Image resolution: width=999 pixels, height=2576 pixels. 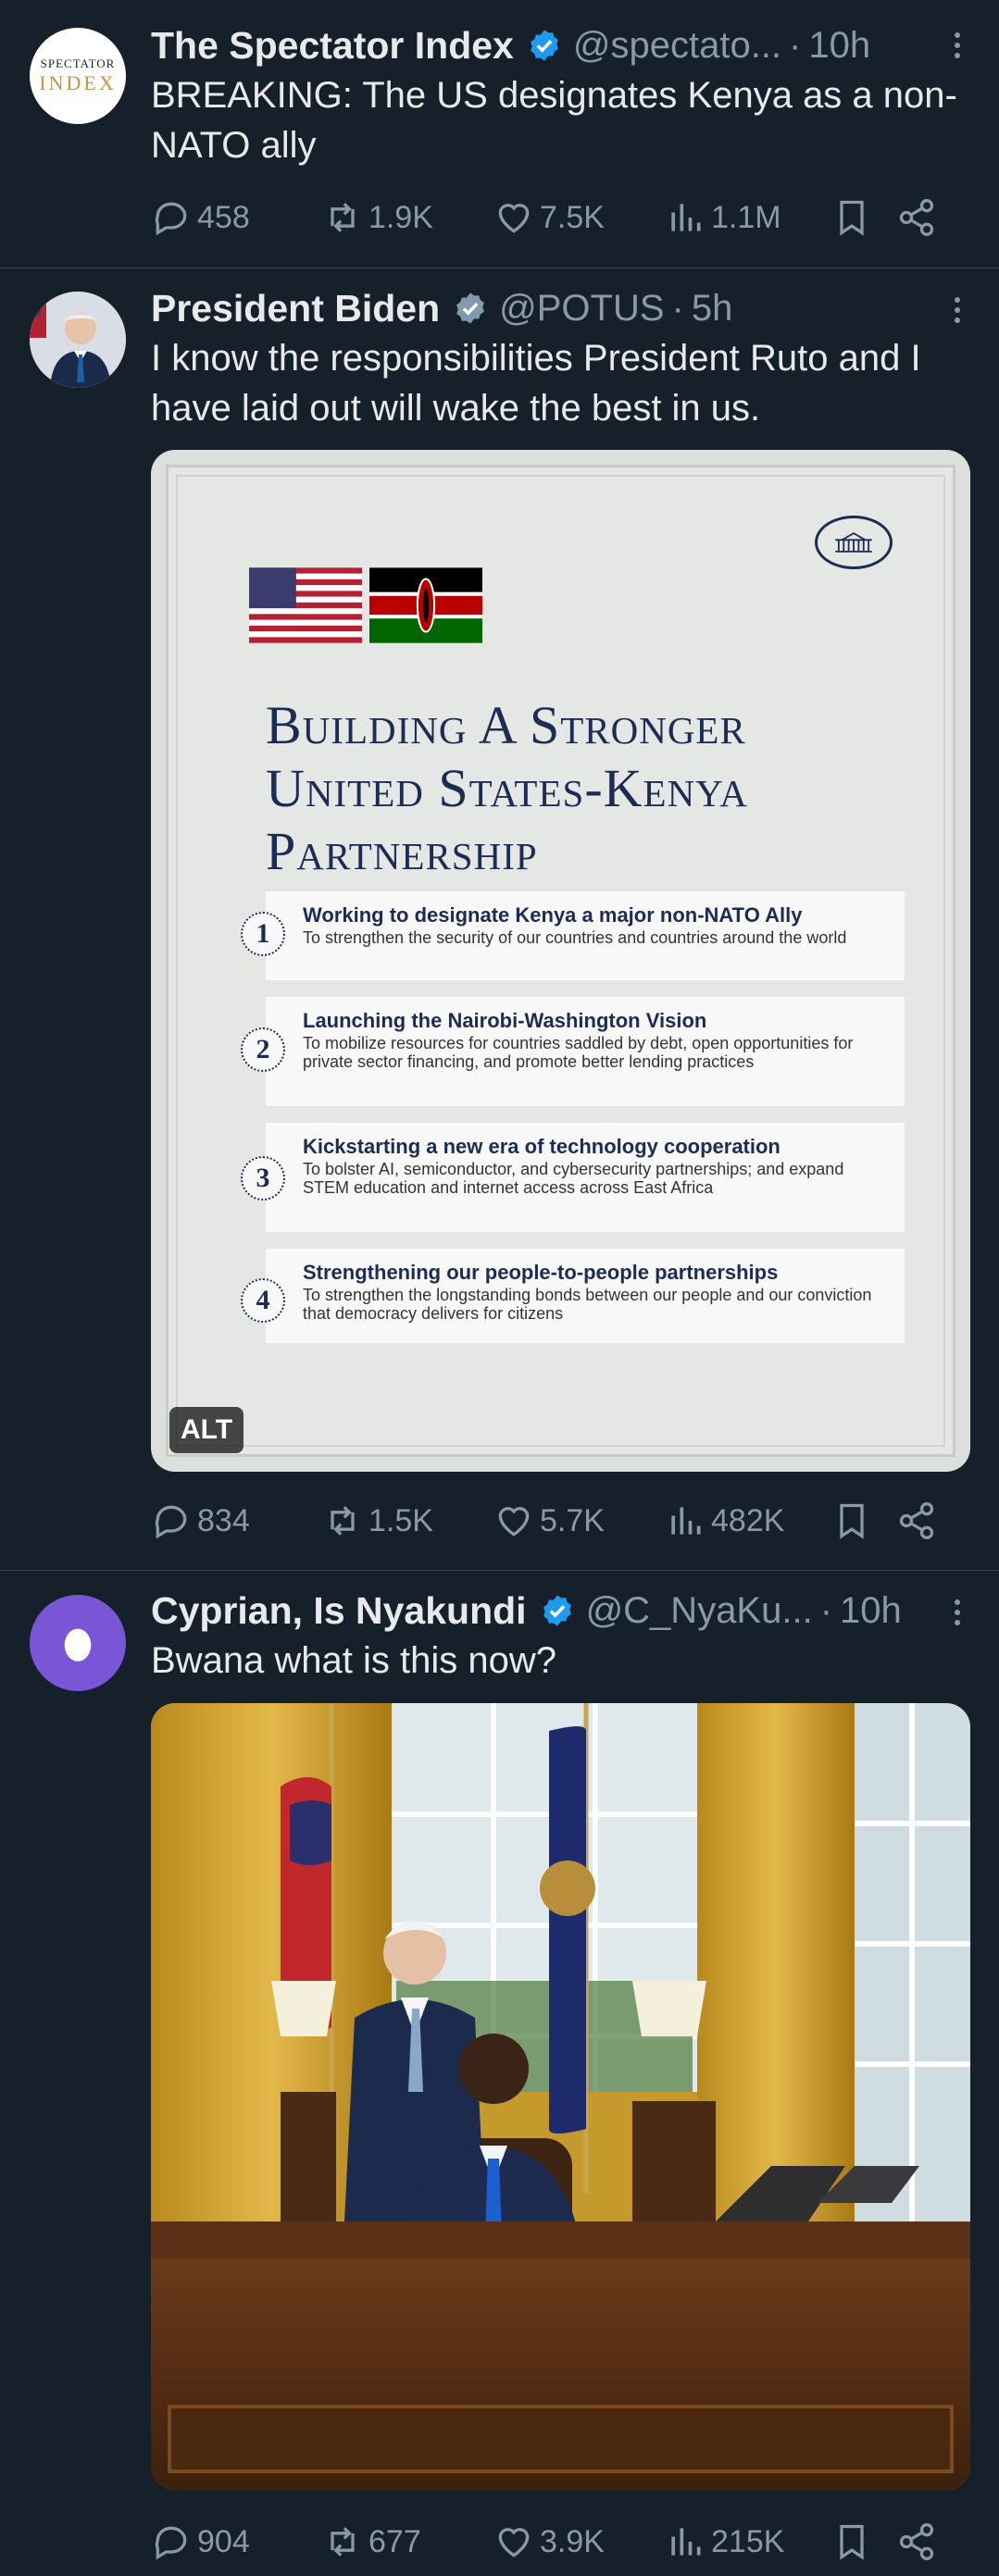 I want to click on repost-button: 1.5K, so click(x=407, y=1520).